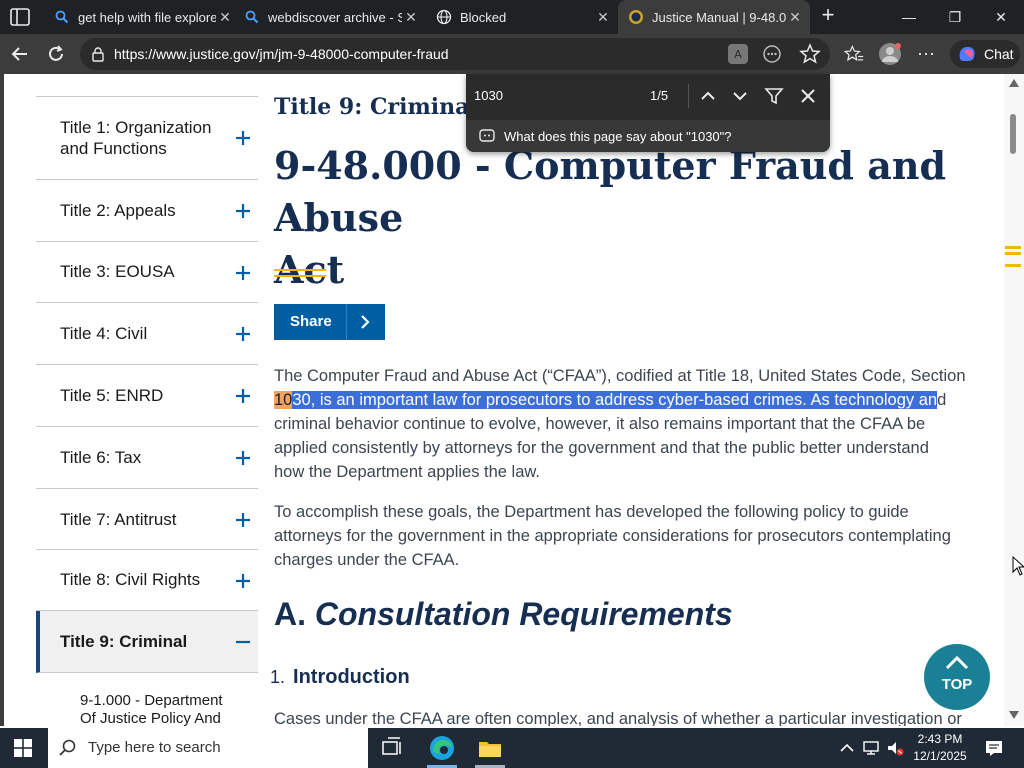  What do you see at coordinates (118, 519) in the screenshot?
I see `sidebar-item-label: Title 7: Antitrust` at bounding box center [118, 519].